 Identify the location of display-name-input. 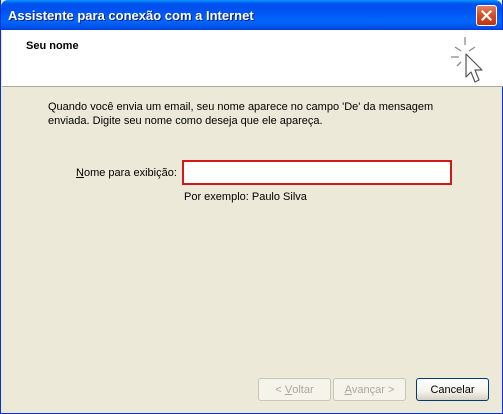
(317, 172).